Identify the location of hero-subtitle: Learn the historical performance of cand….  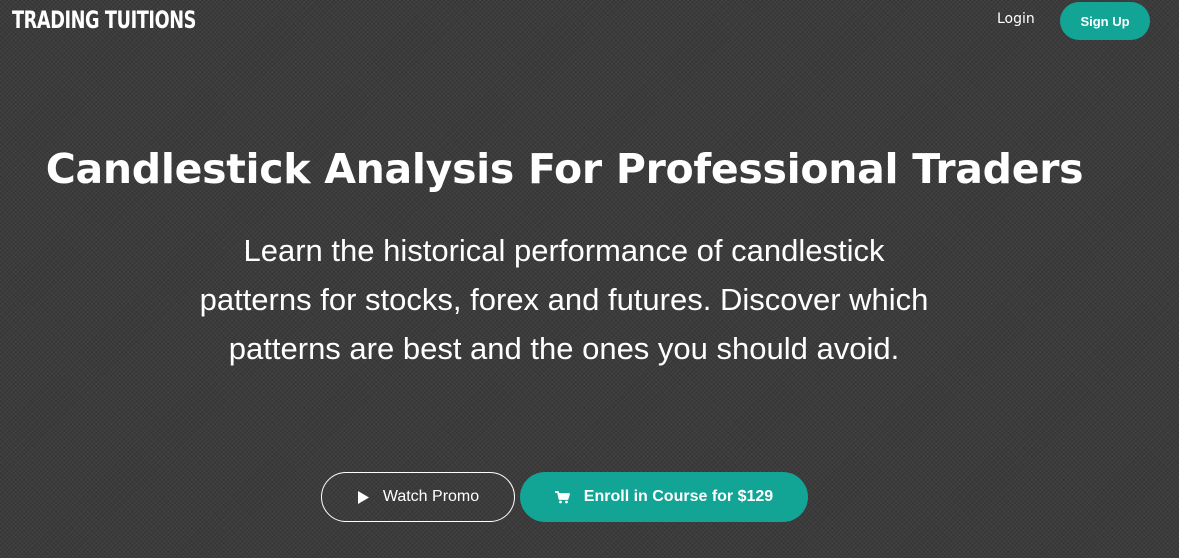
(564, 299).